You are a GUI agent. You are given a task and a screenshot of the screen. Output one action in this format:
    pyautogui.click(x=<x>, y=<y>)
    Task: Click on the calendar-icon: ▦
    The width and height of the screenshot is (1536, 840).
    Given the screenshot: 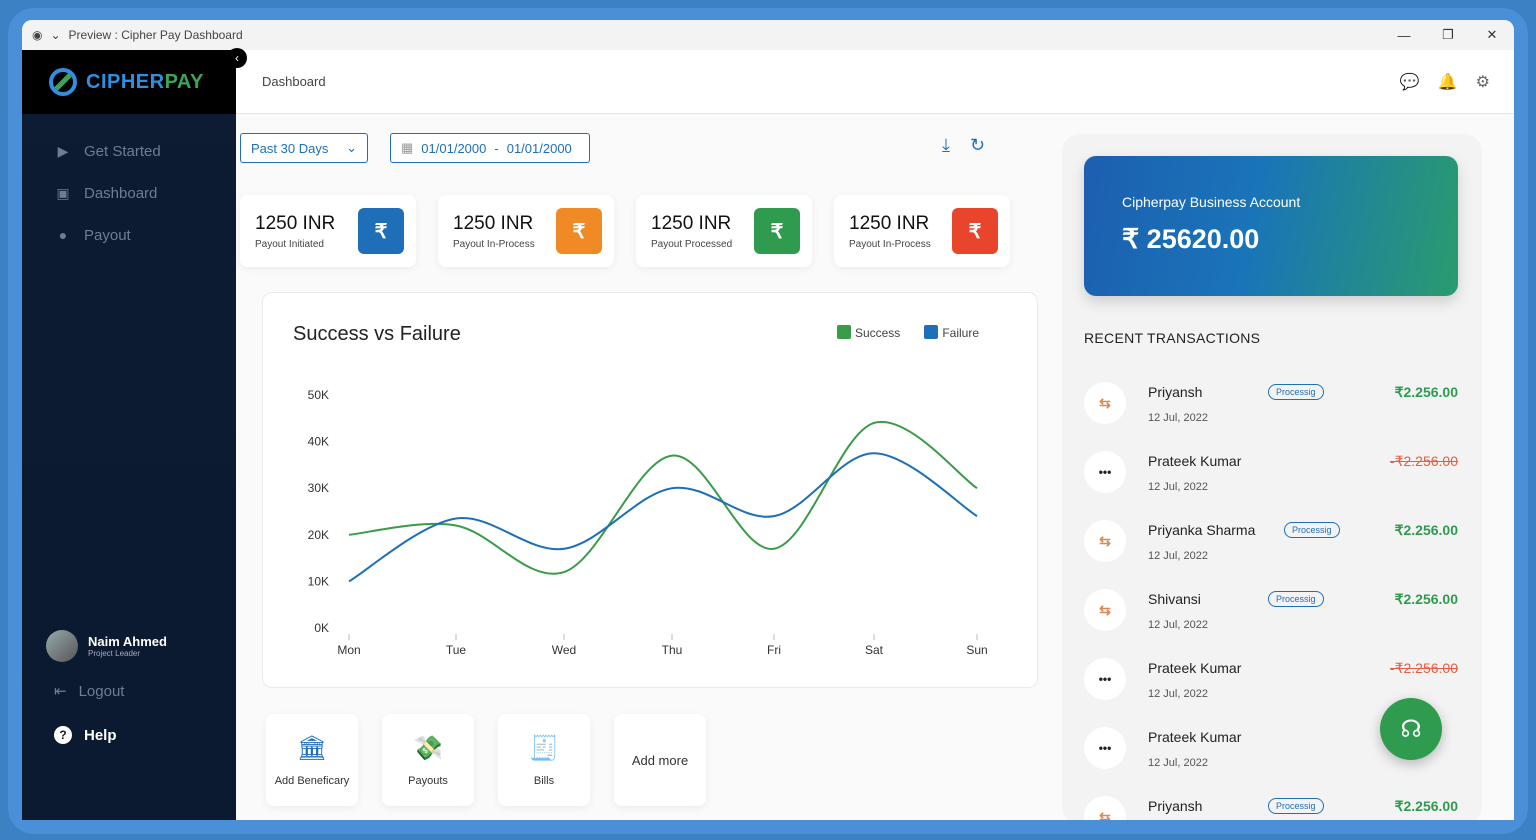 What is the action you would take?
    pyautogui.click(x=407, y=147)
    